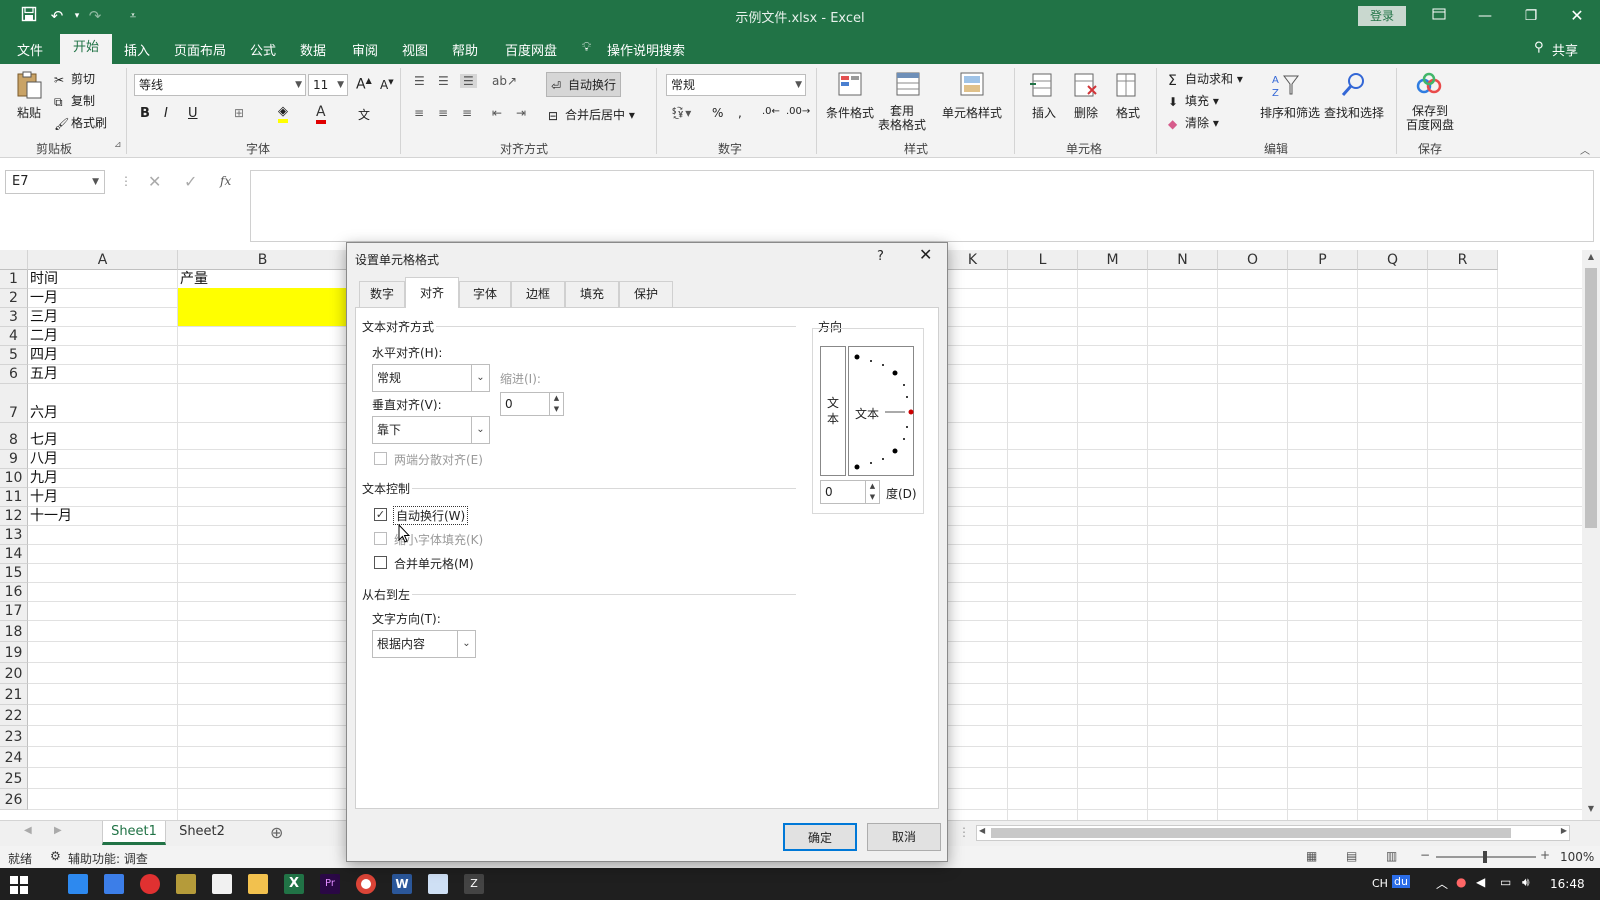  What do you see at coordinates (380, 514) in the screenshot?
I see `wrap-text-checkbox: ✓` at bounding box center [380, 514].